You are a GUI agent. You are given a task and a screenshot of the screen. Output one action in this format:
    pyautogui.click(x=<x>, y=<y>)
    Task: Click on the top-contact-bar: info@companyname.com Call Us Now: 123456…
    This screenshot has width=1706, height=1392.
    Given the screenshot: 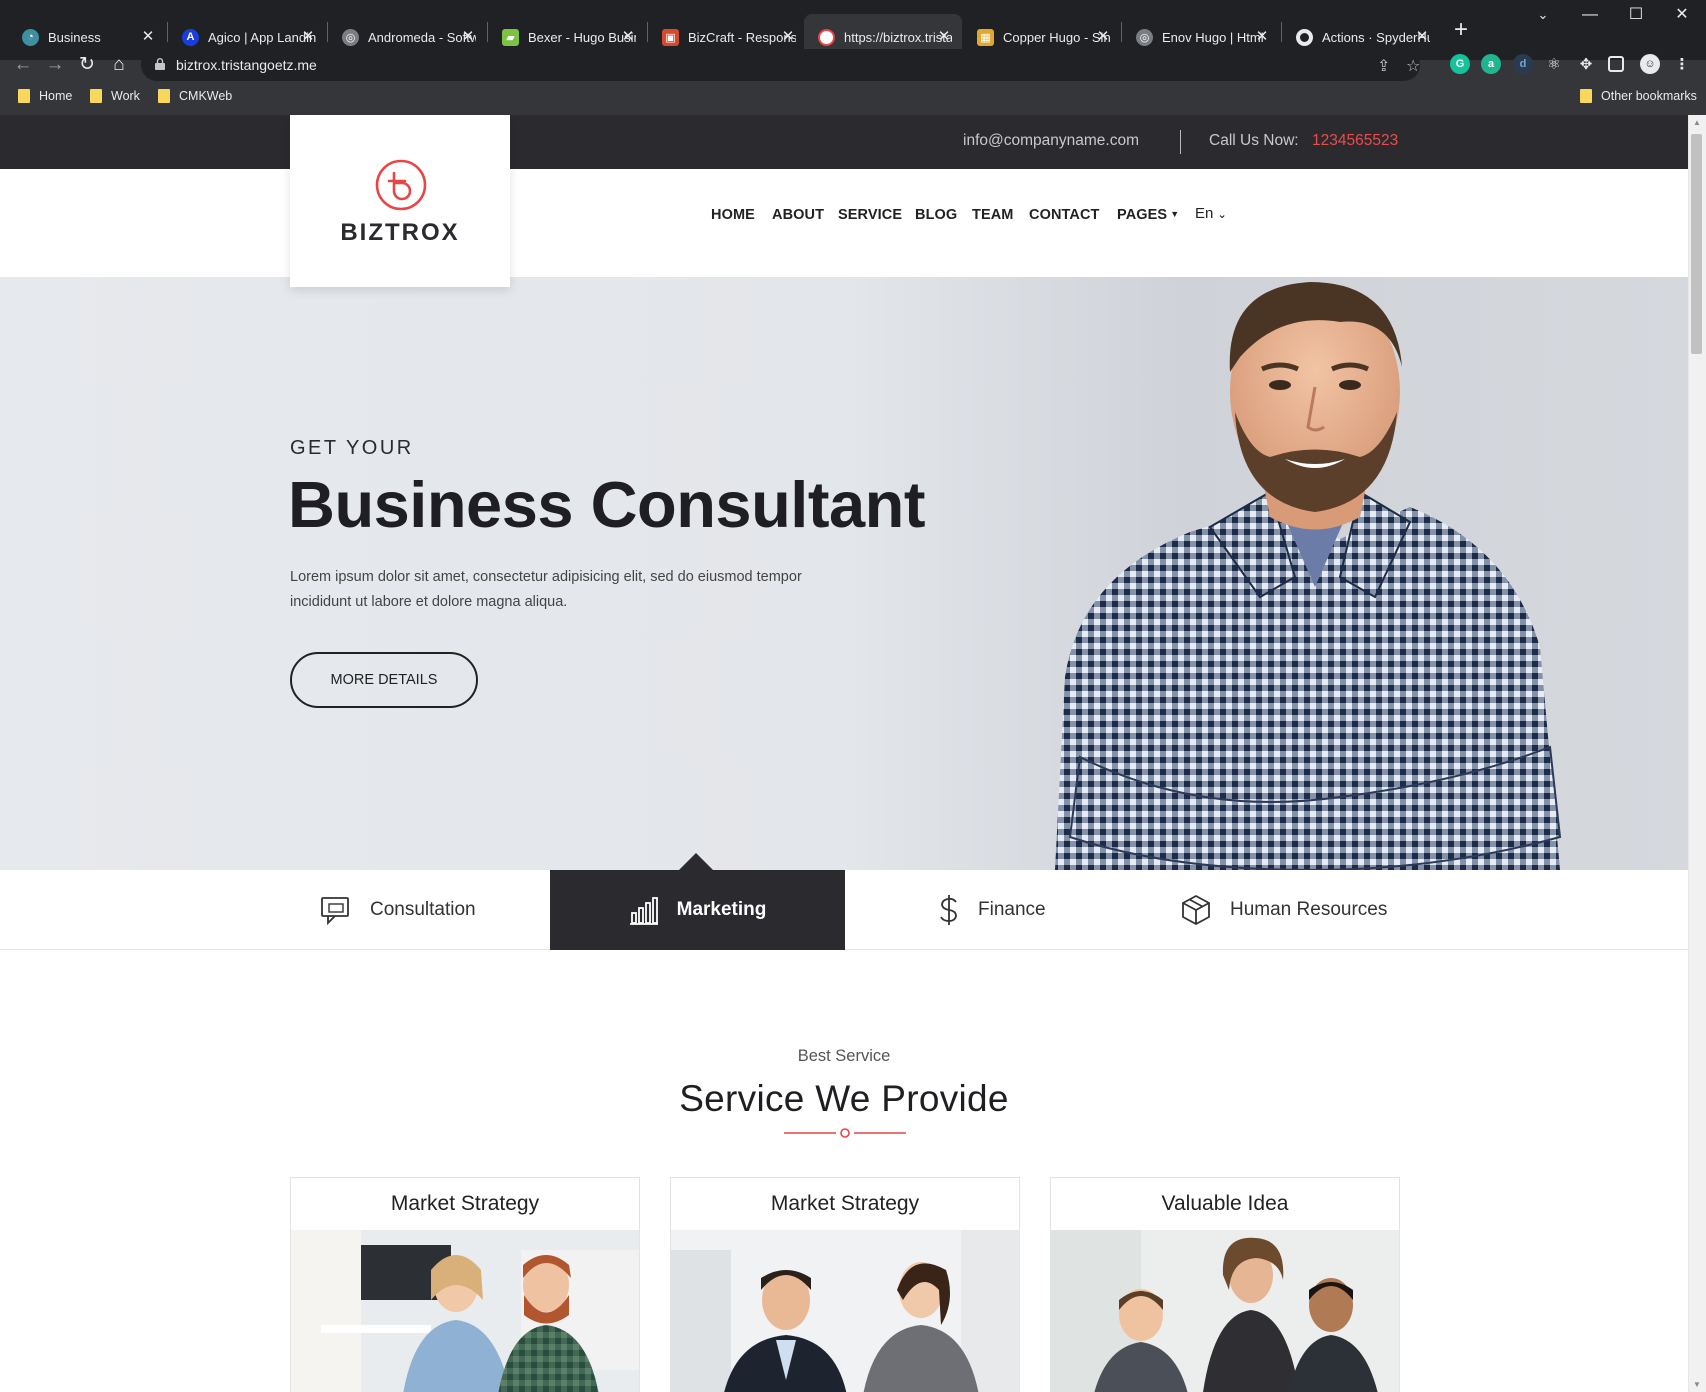 What is the action you would take?
    pyautogui.click(x=844, y=142)
    